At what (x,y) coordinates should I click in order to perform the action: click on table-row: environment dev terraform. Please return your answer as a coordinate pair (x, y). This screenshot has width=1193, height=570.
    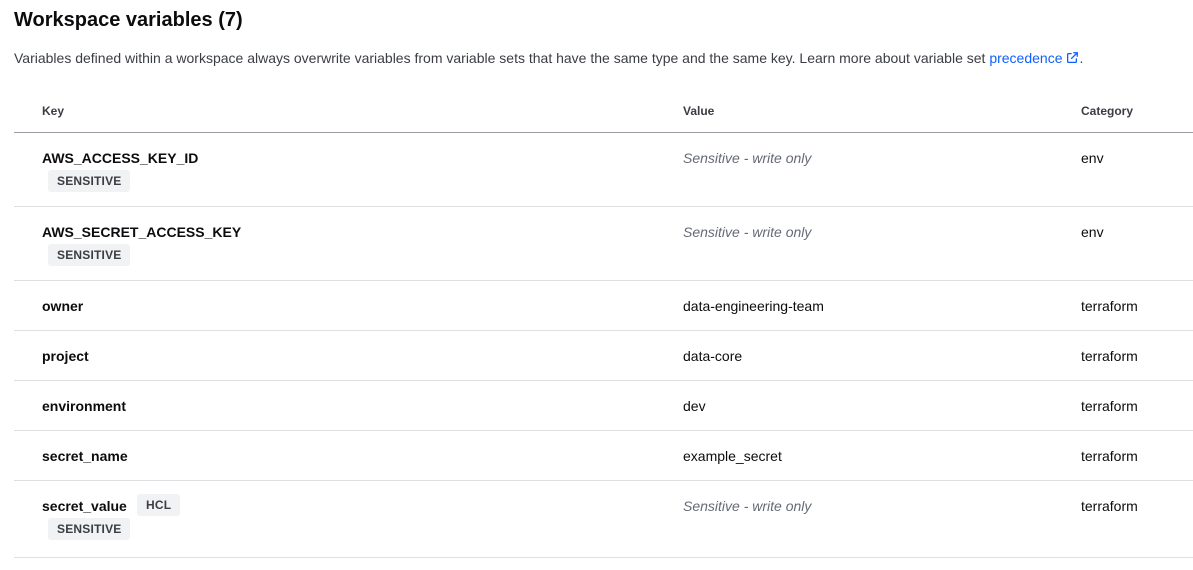
    Looking at the image, I should click on (603, 406).